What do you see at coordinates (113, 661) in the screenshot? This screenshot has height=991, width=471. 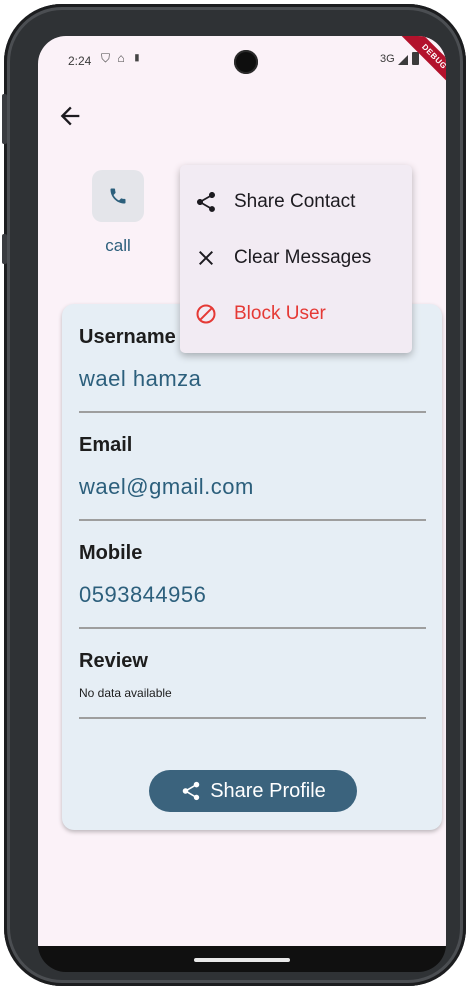 I see `review-label: Review` at bounding box center [113, 661].